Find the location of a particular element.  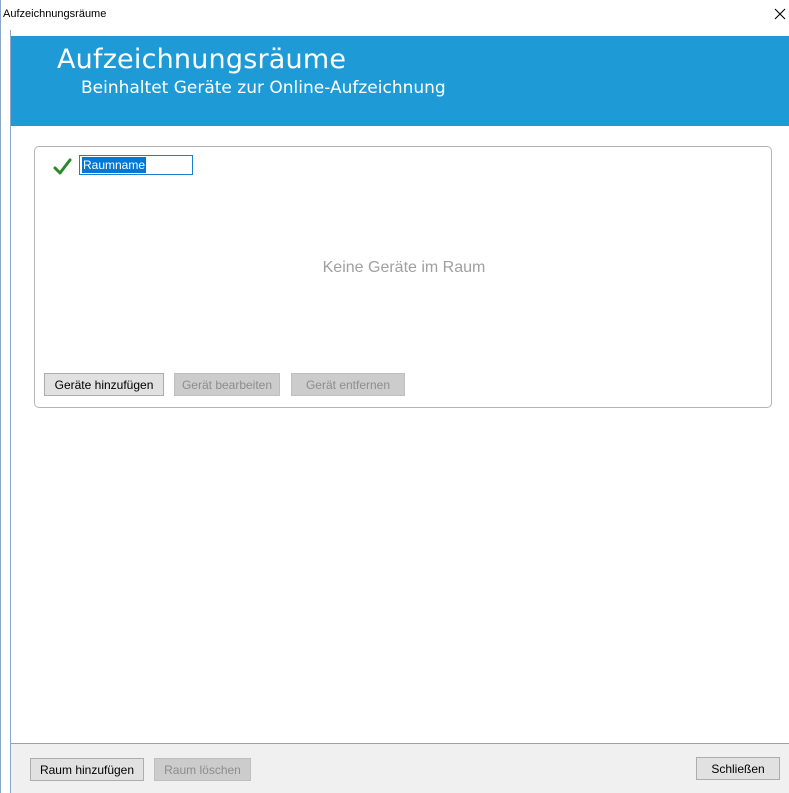

room-name-value: Raumname is located at coordinates (114, 165).